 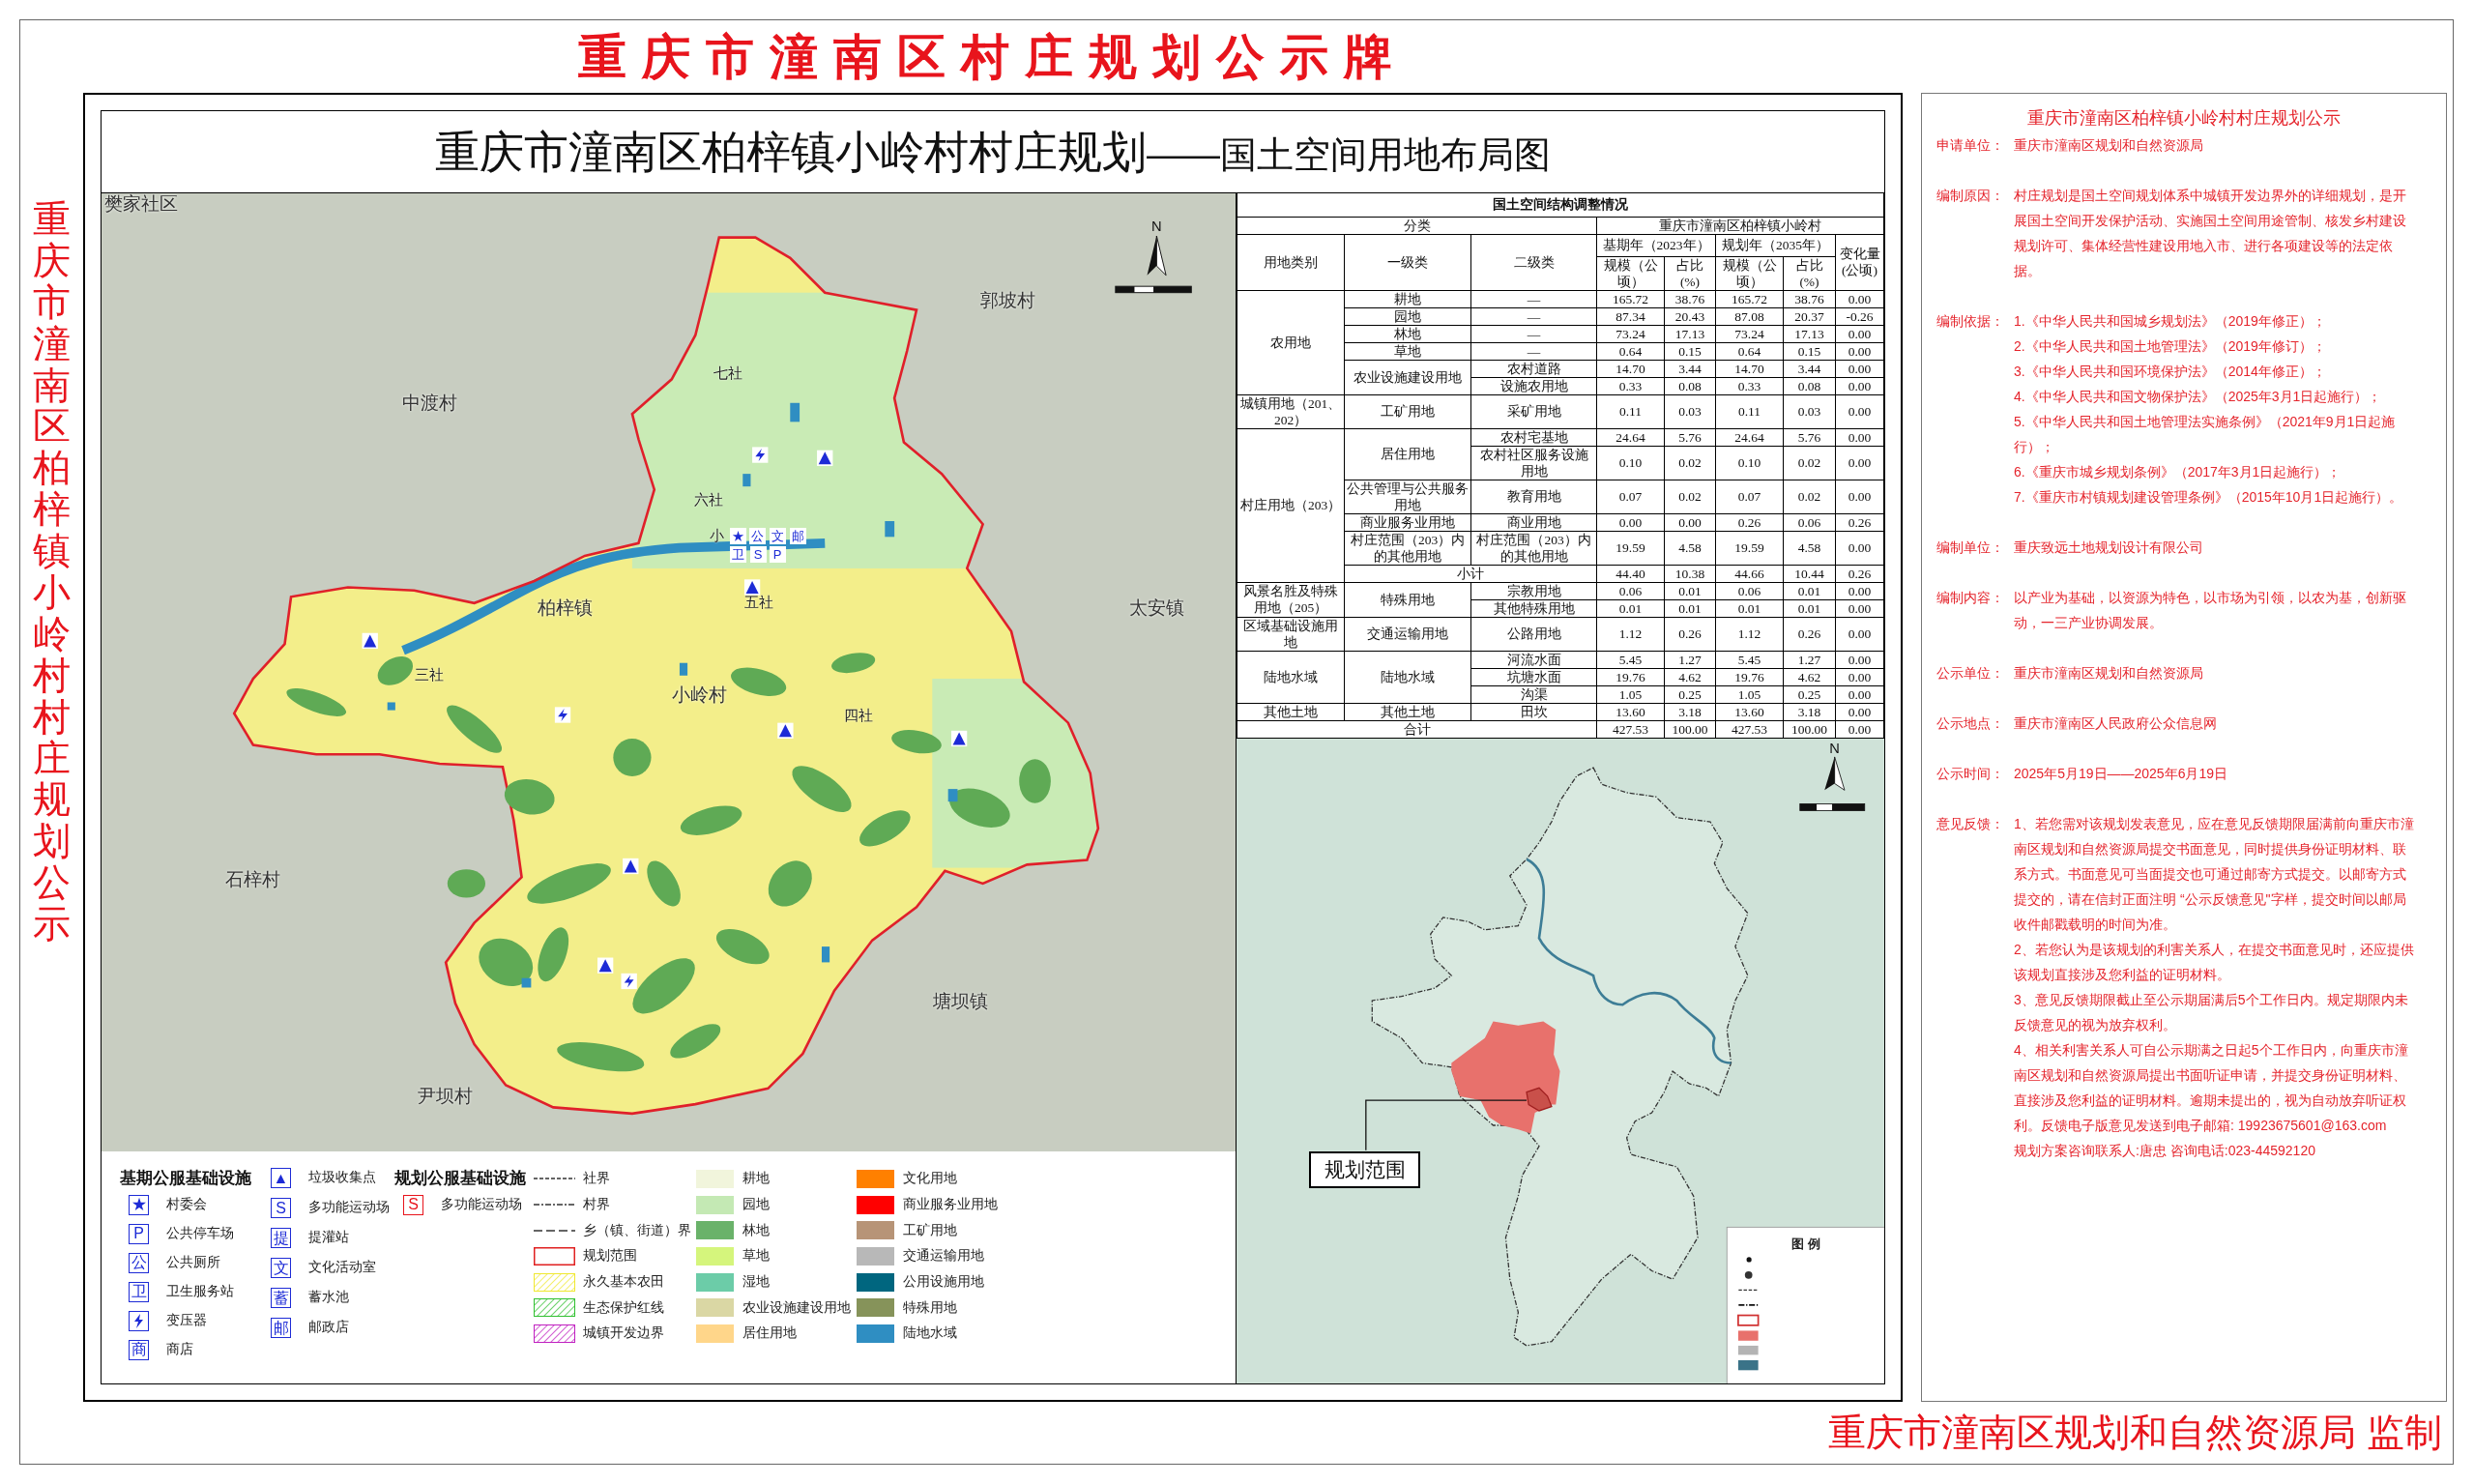 I want to click on map-symbol-icon: ▲, so click(x=281, y=1178).